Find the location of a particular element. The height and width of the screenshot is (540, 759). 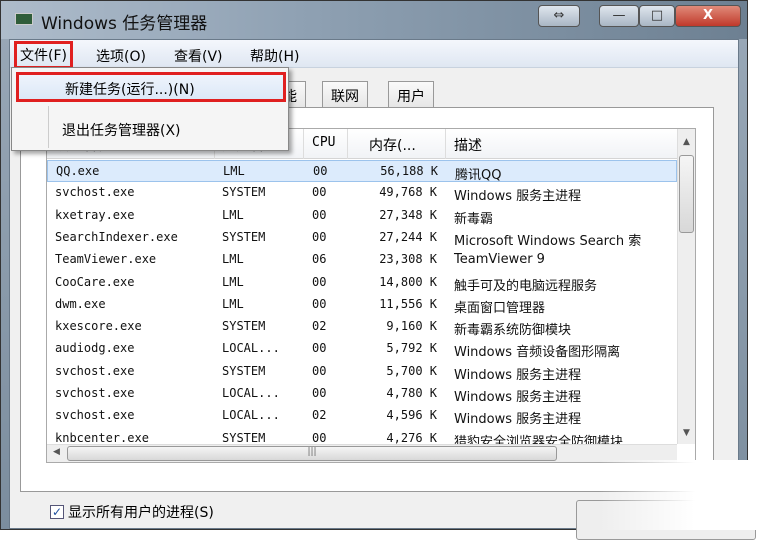

cell-cpu: 06 is located at coordinates (319, 259).